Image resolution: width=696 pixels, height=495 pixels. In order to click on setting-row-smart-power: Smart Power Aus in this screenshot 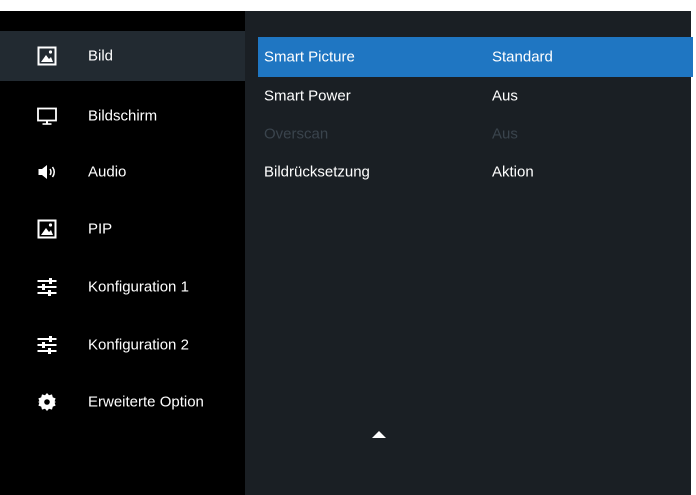, I will do `click(475, 96)`.